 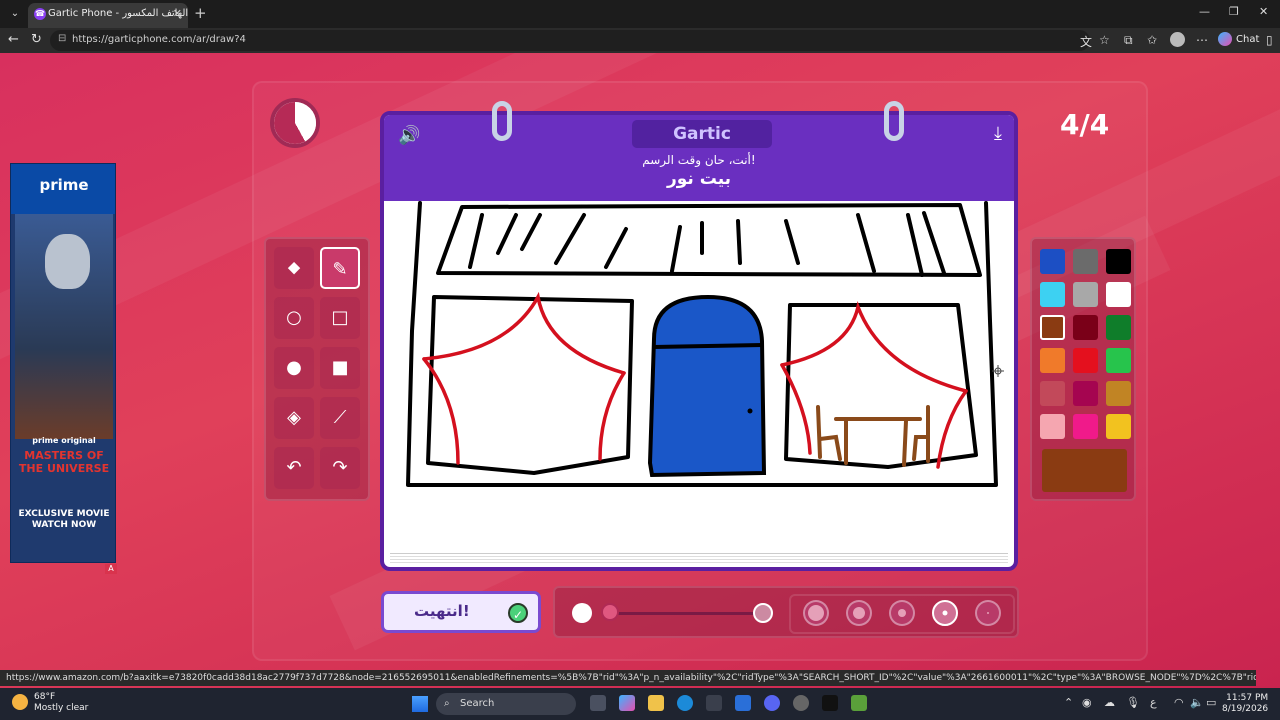 What do you see at coordinates (340, 468) in the screenshot?
I see `redo-icon: ↷` at bounding box center [340, 468].